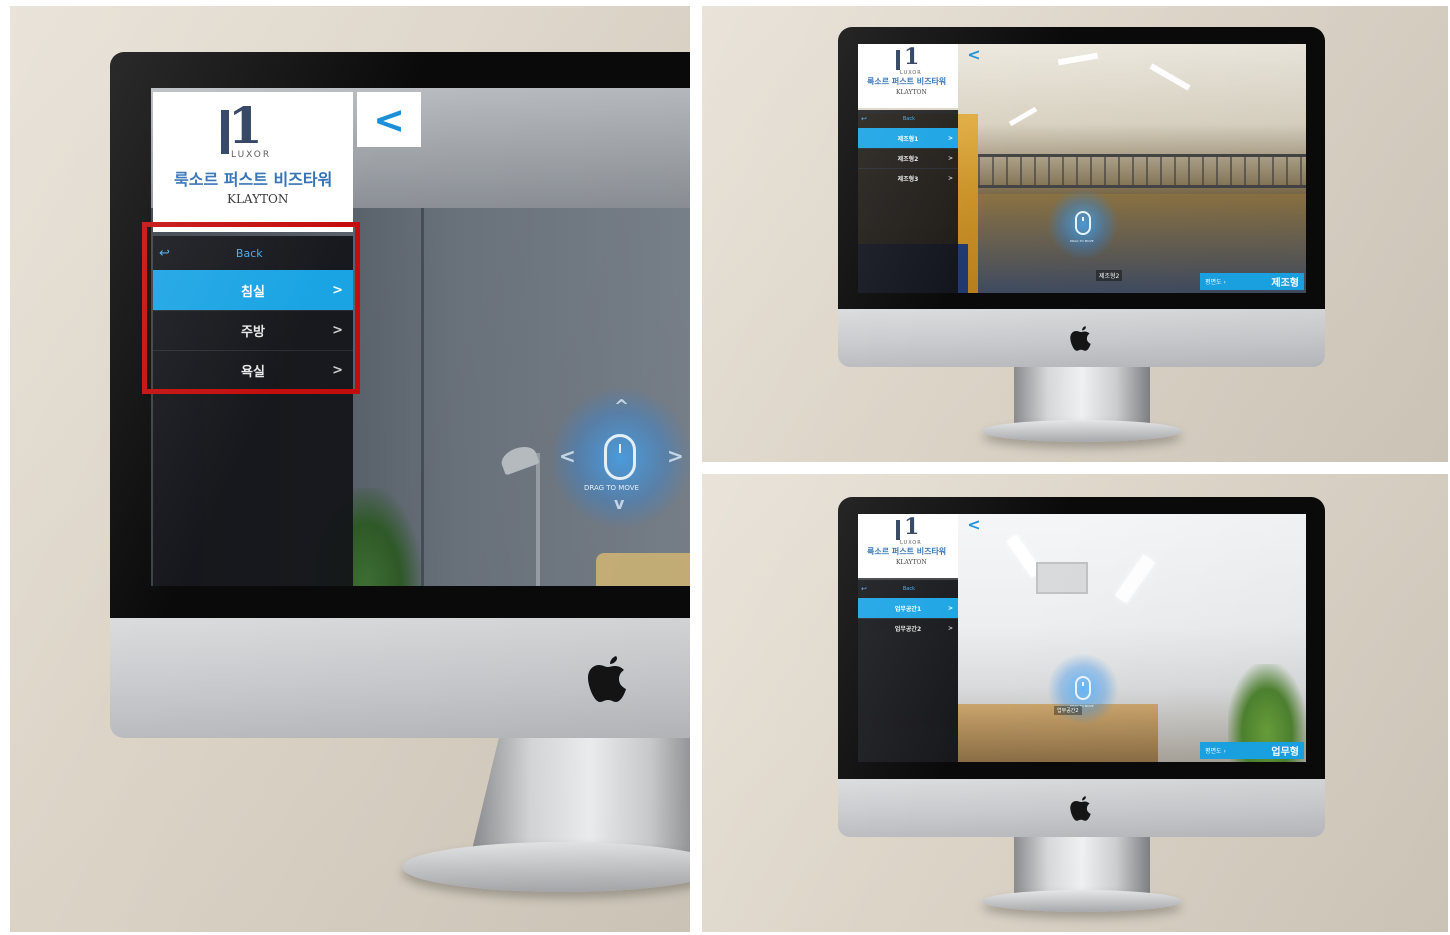 The height and width of the screenshot is (935, 1450). Describe the element at coordinates (1068, 710) in the screenshot. I see `hotspot-label: 업무공간2` at that location.